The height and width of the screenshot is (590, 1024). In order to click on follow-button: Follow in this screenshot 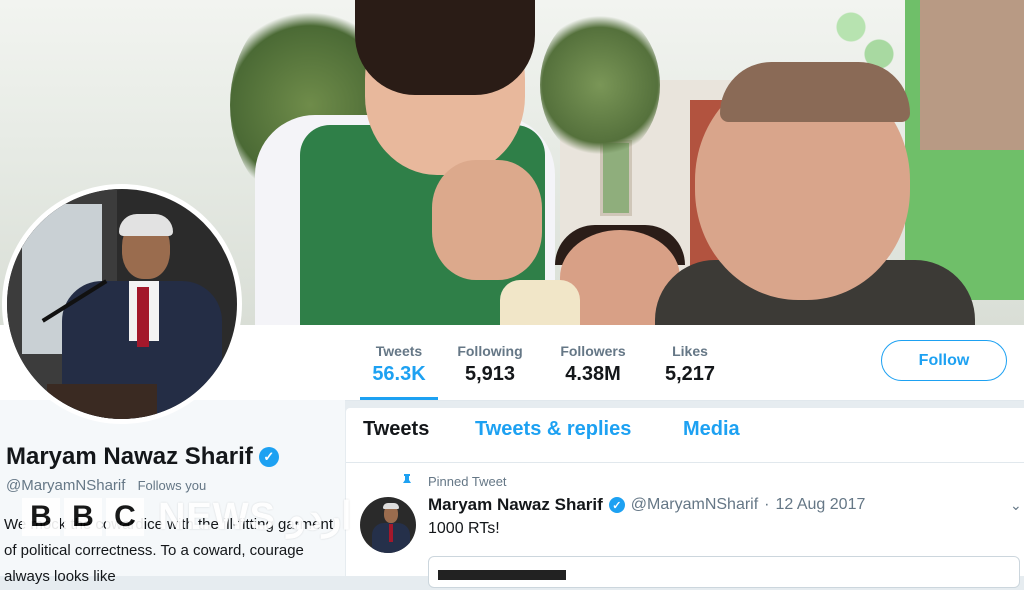, I will do `click(944, 360)`.